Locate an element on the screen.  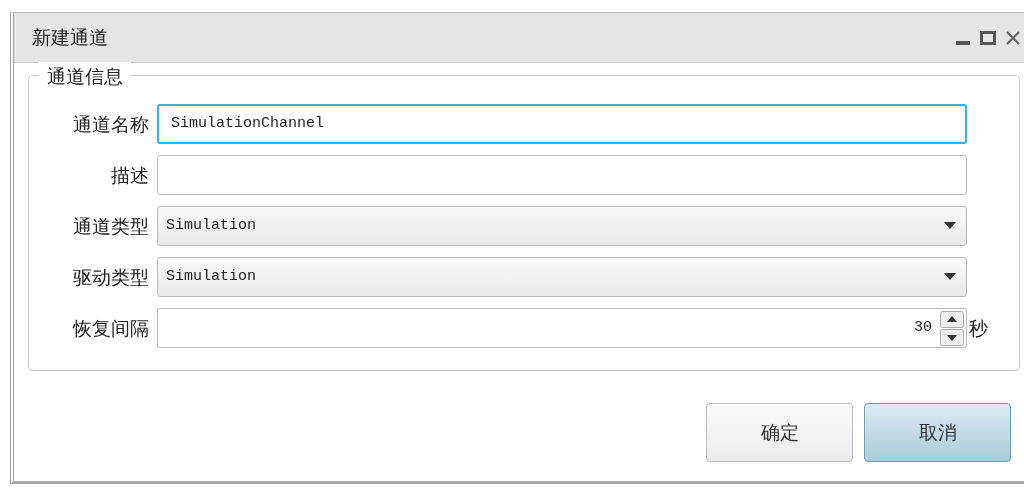
close-icon is located at coordinates (1013, 37).